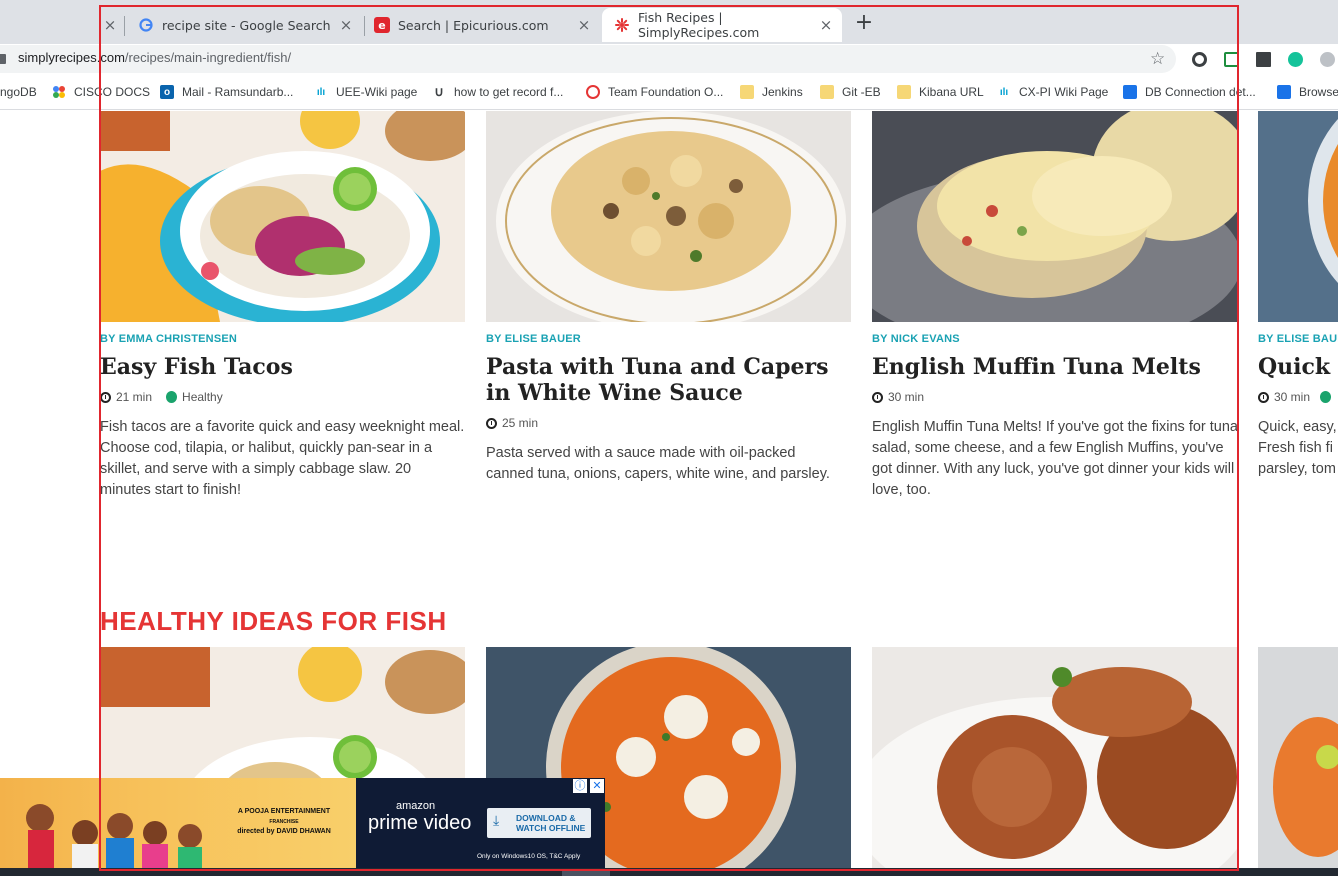  What do you see at coordinates (669, 872) in the screenshot?
I see `os-taskbar` at bounding box center [669, 872].